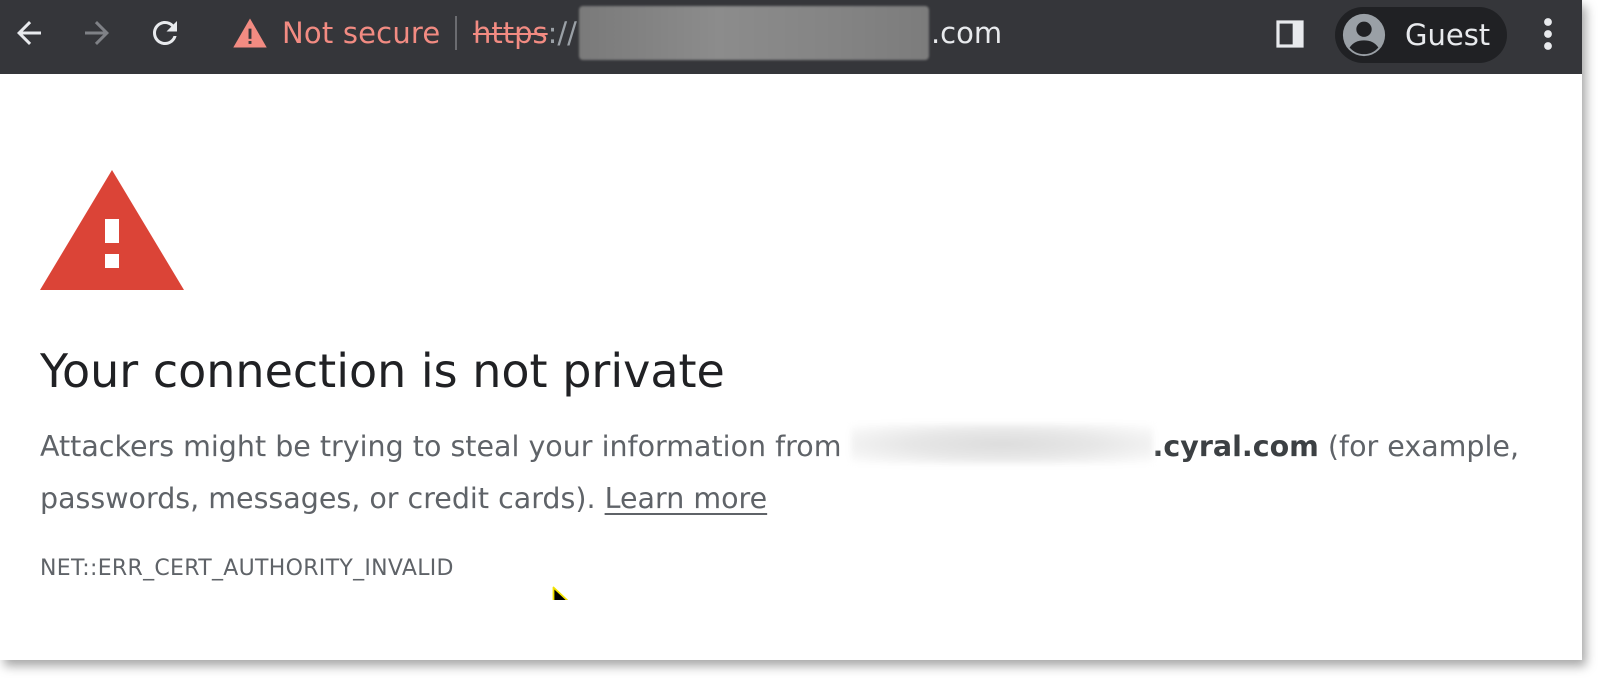  Describe the element at coordinates (1448, 35) in the screenshot. I see `profile-label: Guest` at that location.